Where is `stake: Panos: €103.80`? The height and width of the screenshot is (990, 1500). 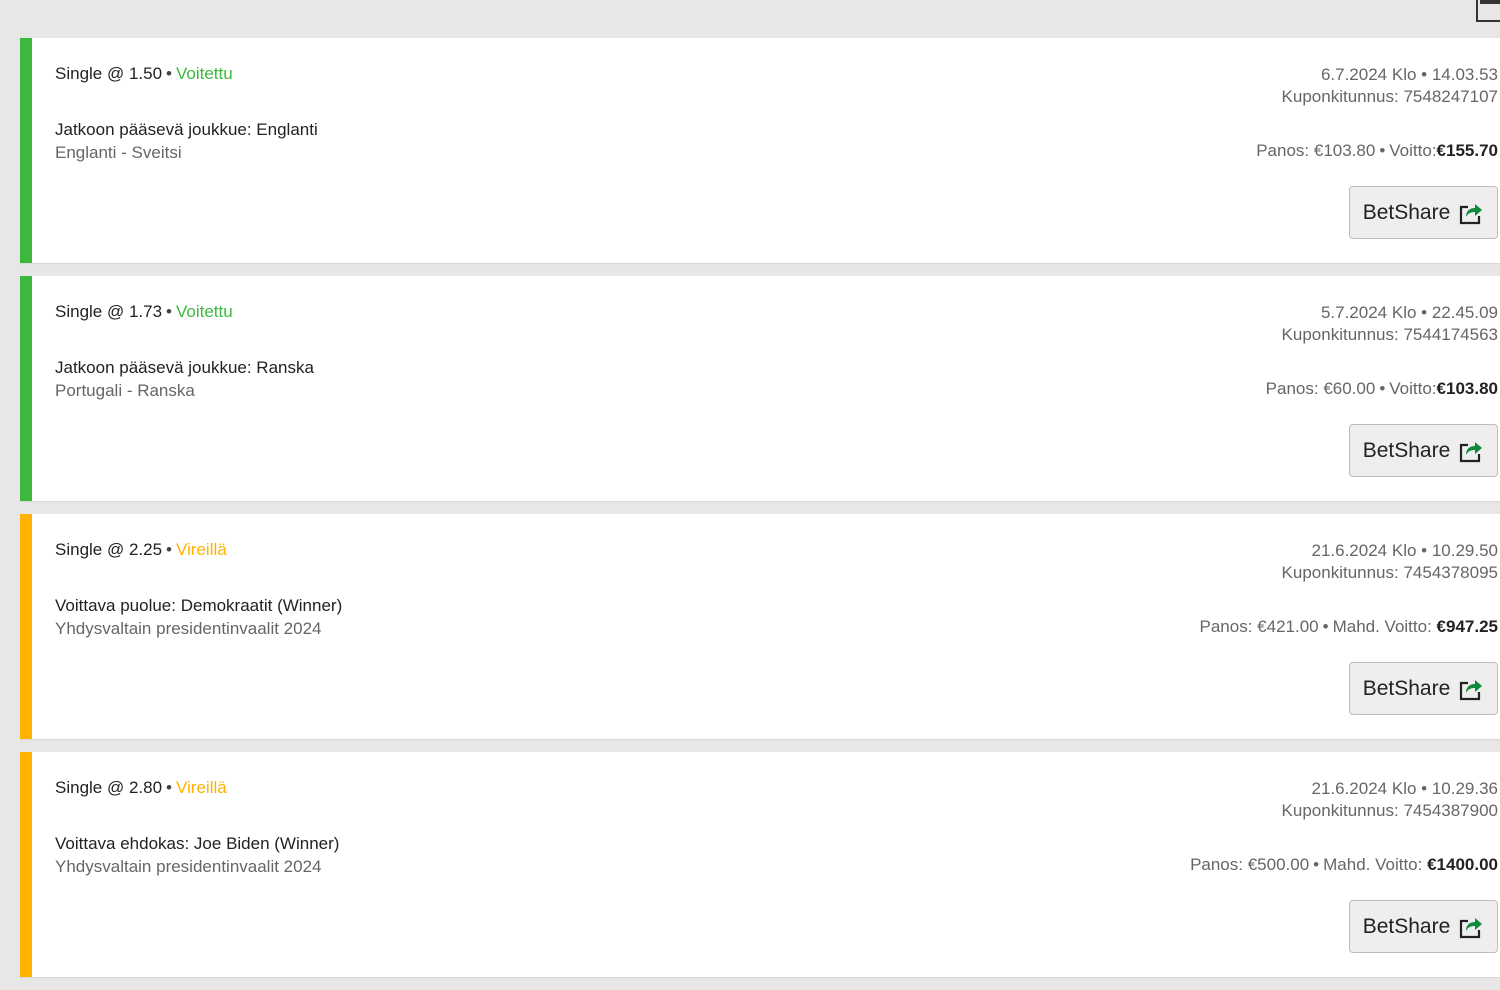 stake: Panos: €103.80 is located at coordinates (1316, 150).